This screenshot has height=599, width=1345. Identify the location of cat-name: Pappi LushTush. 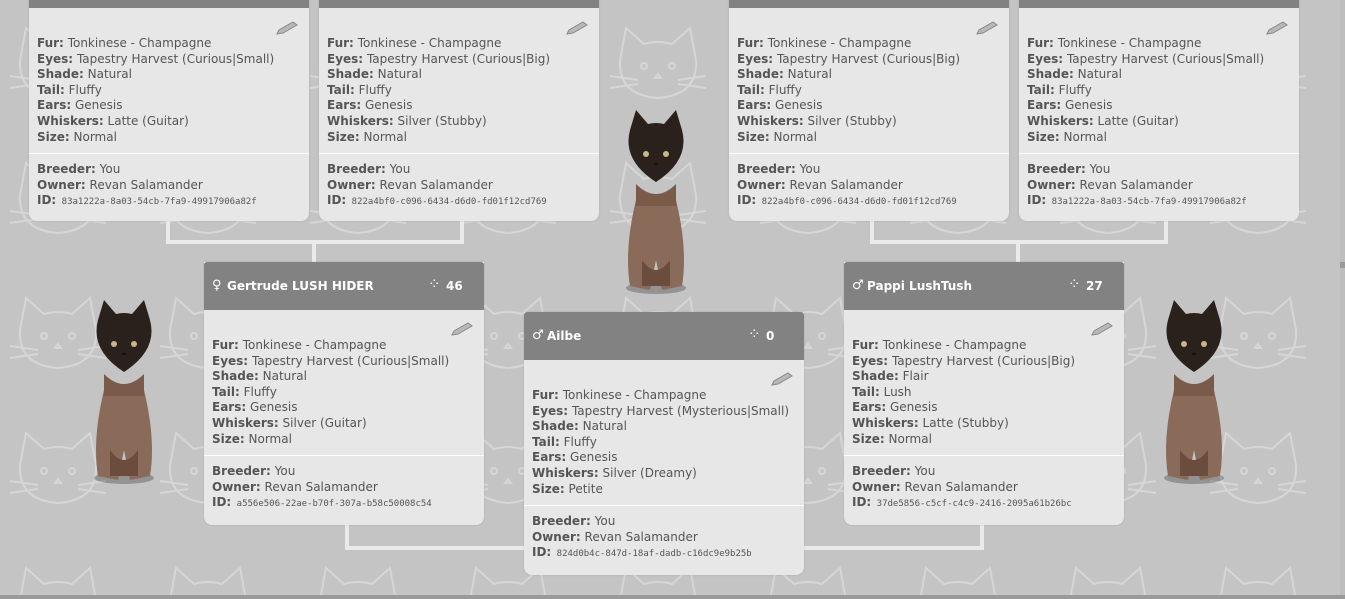
(920, 286).